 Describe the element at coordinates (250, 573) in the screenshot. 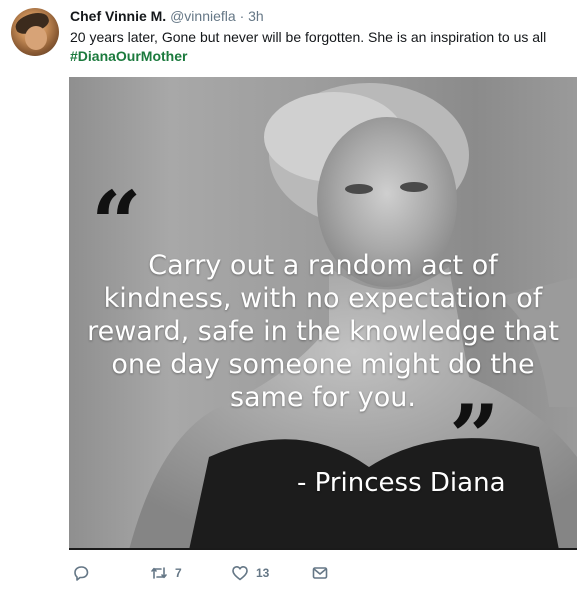

I see `like-button: 13` at that location.